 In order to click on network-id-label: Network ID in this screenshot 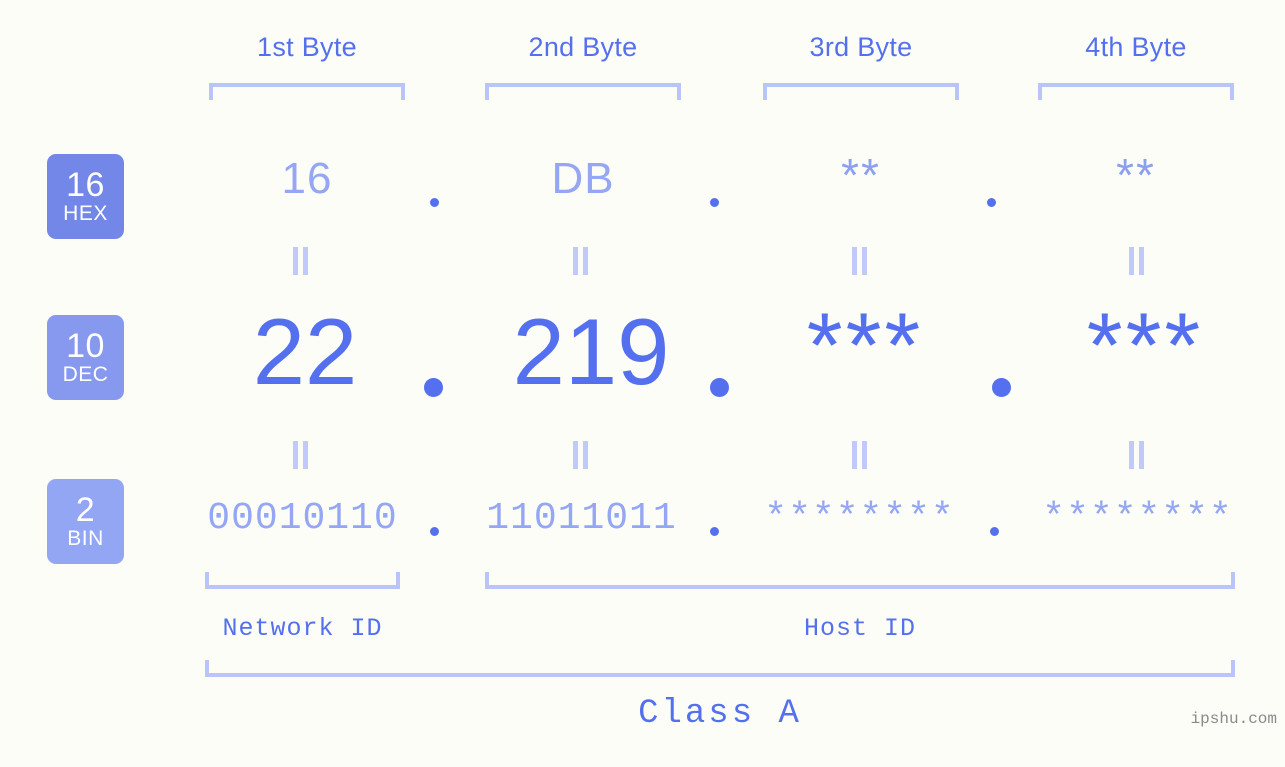, I will do `click(302, 628)`.